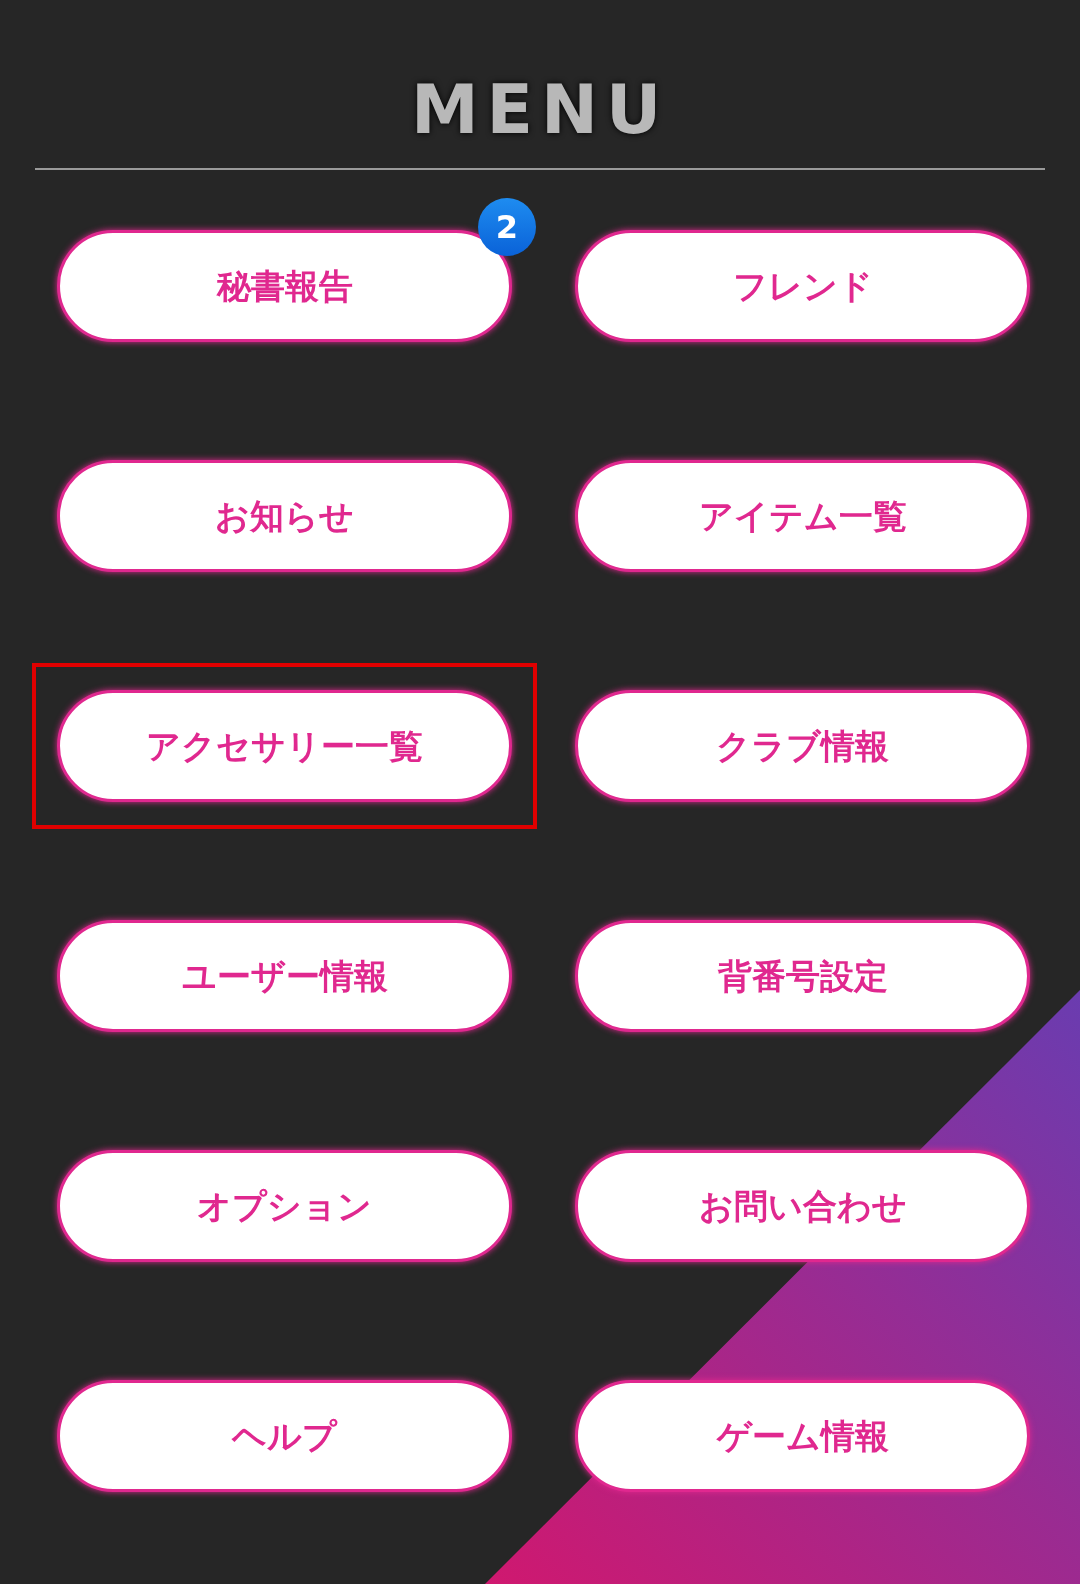 The height and width of the screenshot is (1584, 1080). I want to click on menu-button: フレンド, so click(802, 286).